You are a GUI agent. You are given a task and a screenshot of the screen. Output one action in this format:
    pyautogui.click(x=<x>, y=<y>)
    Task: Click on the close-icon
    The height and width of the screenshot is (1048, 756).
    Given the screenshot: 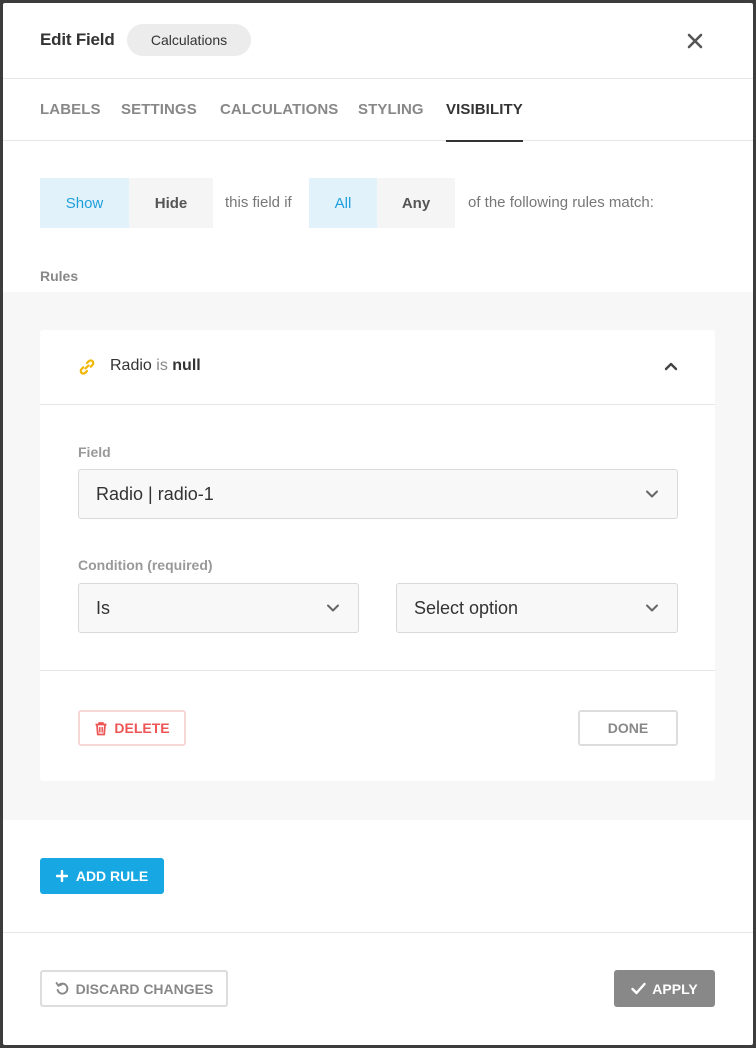 What is the action you would take?
    pyautogui.click(x=695, y=41)
    